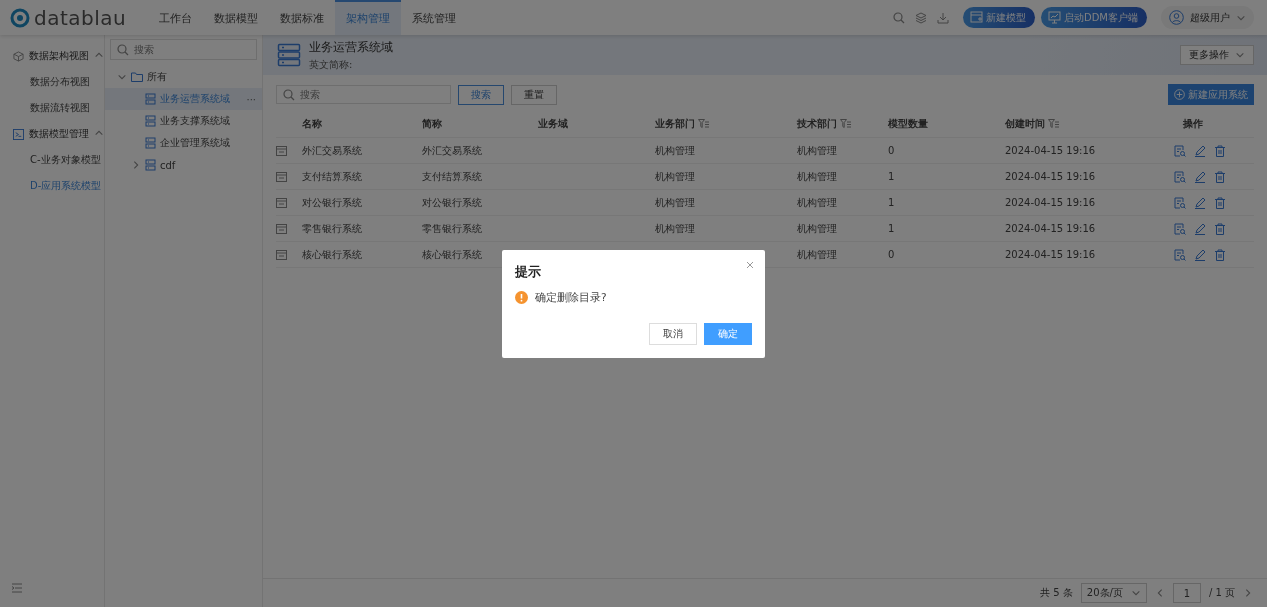  I want to click on tree-label: 企业管理系统域, so click(195, 143).